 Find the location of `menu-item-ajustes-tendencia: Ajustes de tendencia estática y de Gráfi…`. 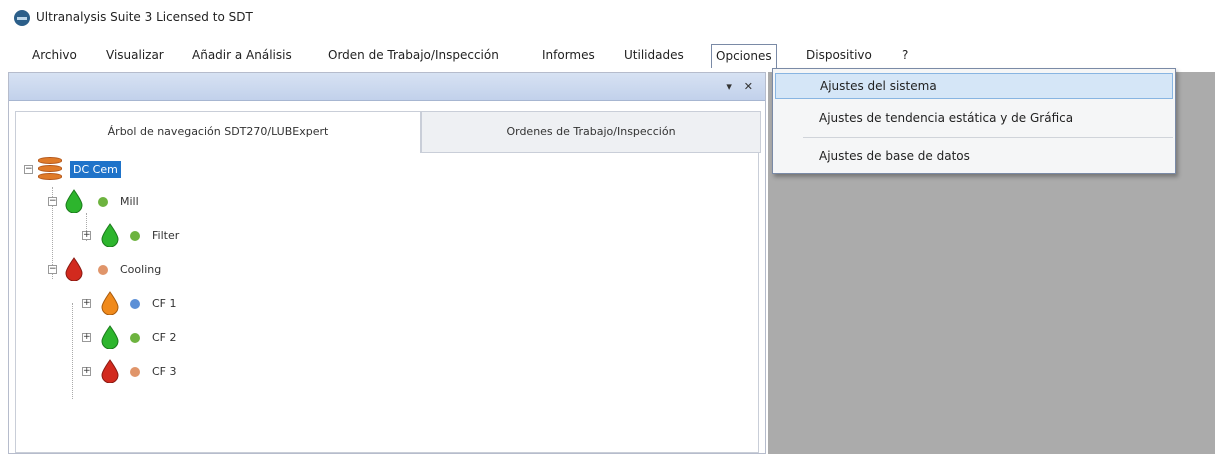

menu-item-ajustes-tendencia: Ajustes de tendencia estática y de Gráfi… is located at coordinates (974, 118).